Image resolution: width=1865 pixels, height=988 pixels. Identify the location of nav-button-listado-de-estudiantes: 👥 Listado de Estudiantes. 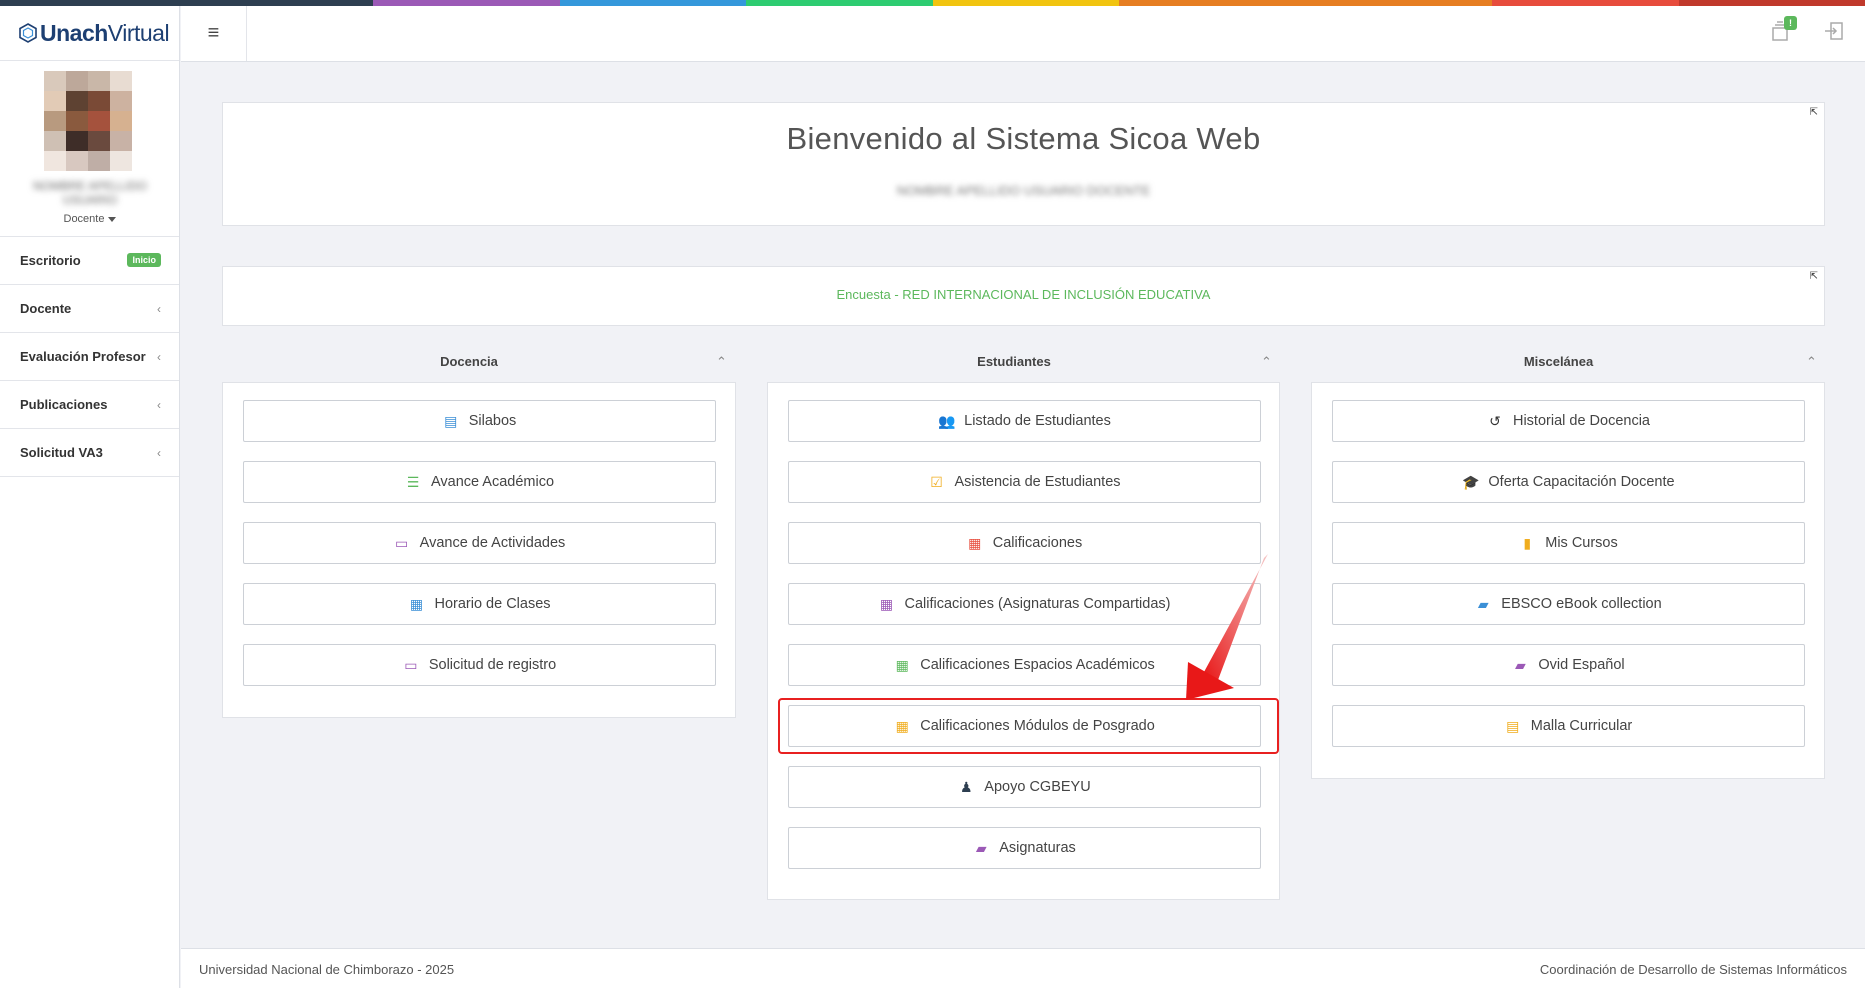
(1024, 421).